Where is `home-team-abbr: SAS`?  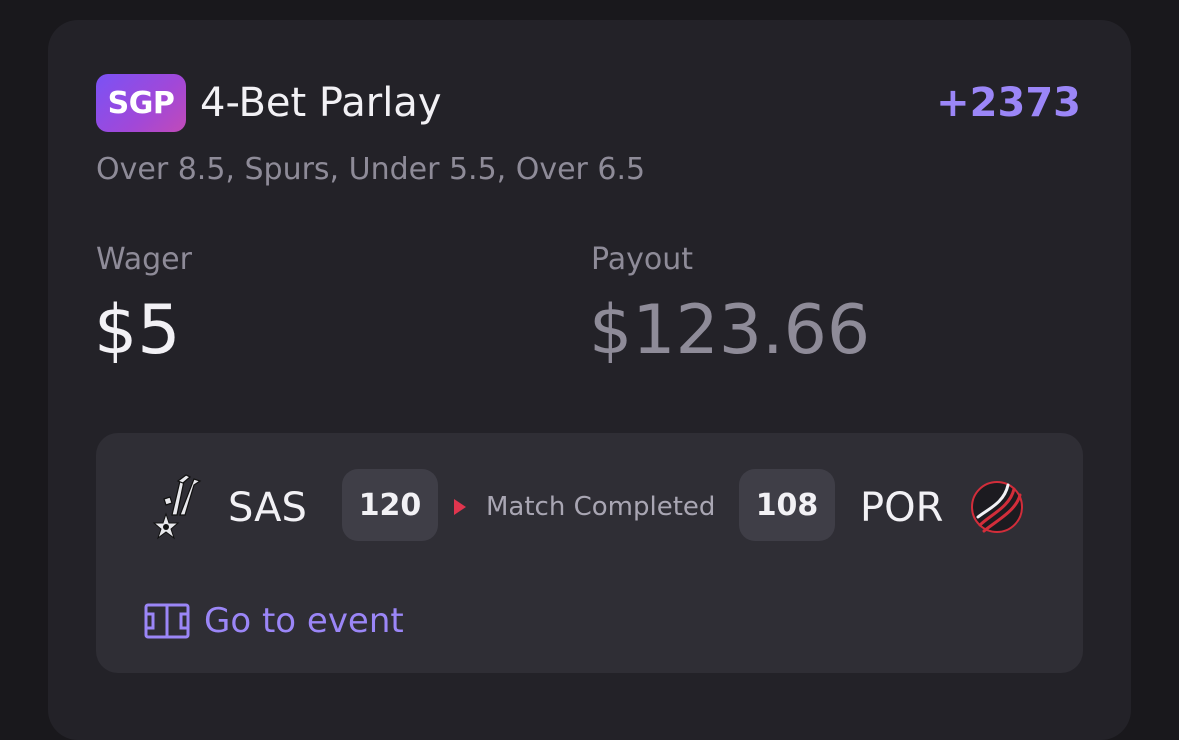 home-team-abbr: SAS is located at coordinates (267, 508).